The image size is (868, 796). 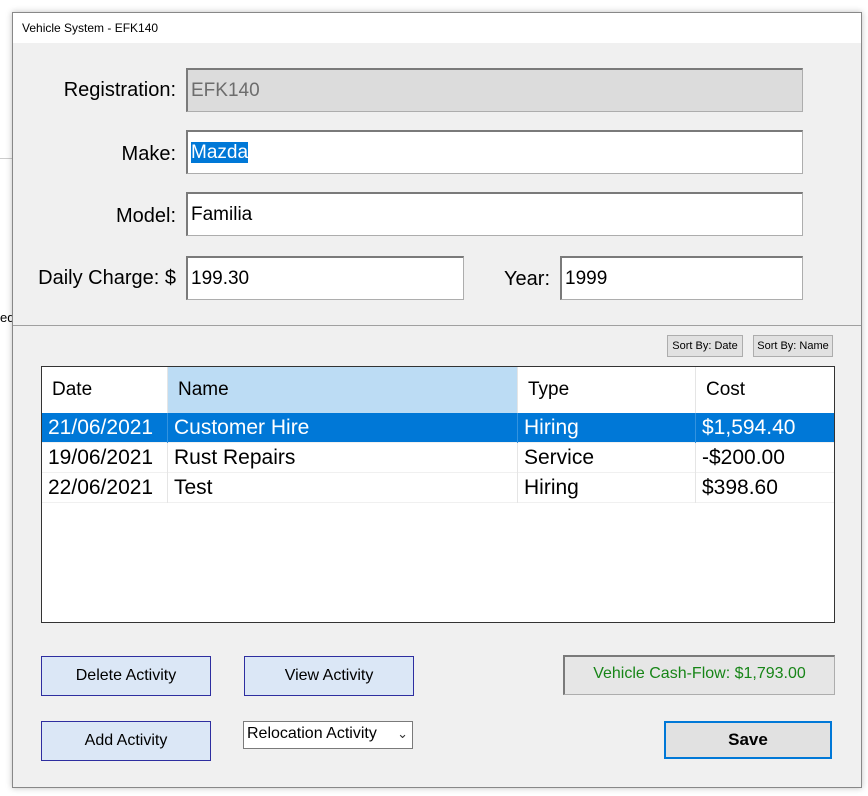 I want to click on background-window-text: ed, so click(x=6, y=317).